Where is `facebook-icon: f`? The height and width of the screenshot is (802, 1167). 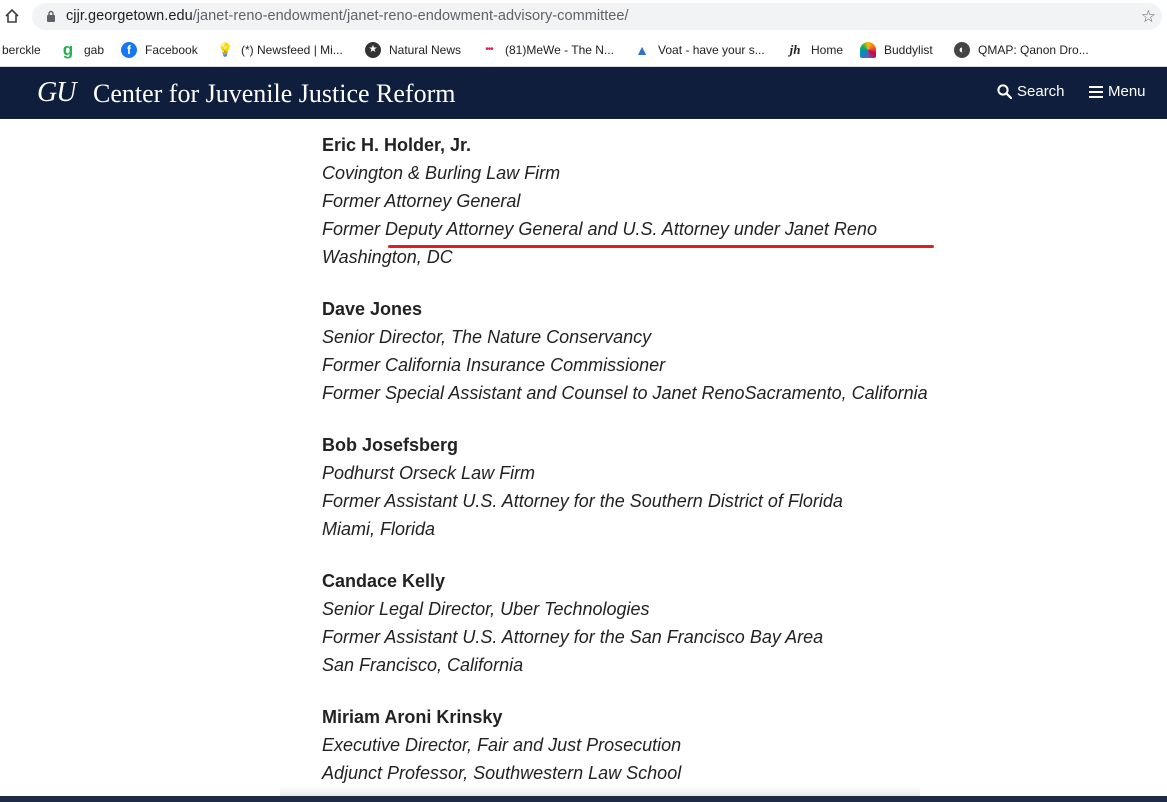 facebook-icon: f is located at coordinates (129, 50).